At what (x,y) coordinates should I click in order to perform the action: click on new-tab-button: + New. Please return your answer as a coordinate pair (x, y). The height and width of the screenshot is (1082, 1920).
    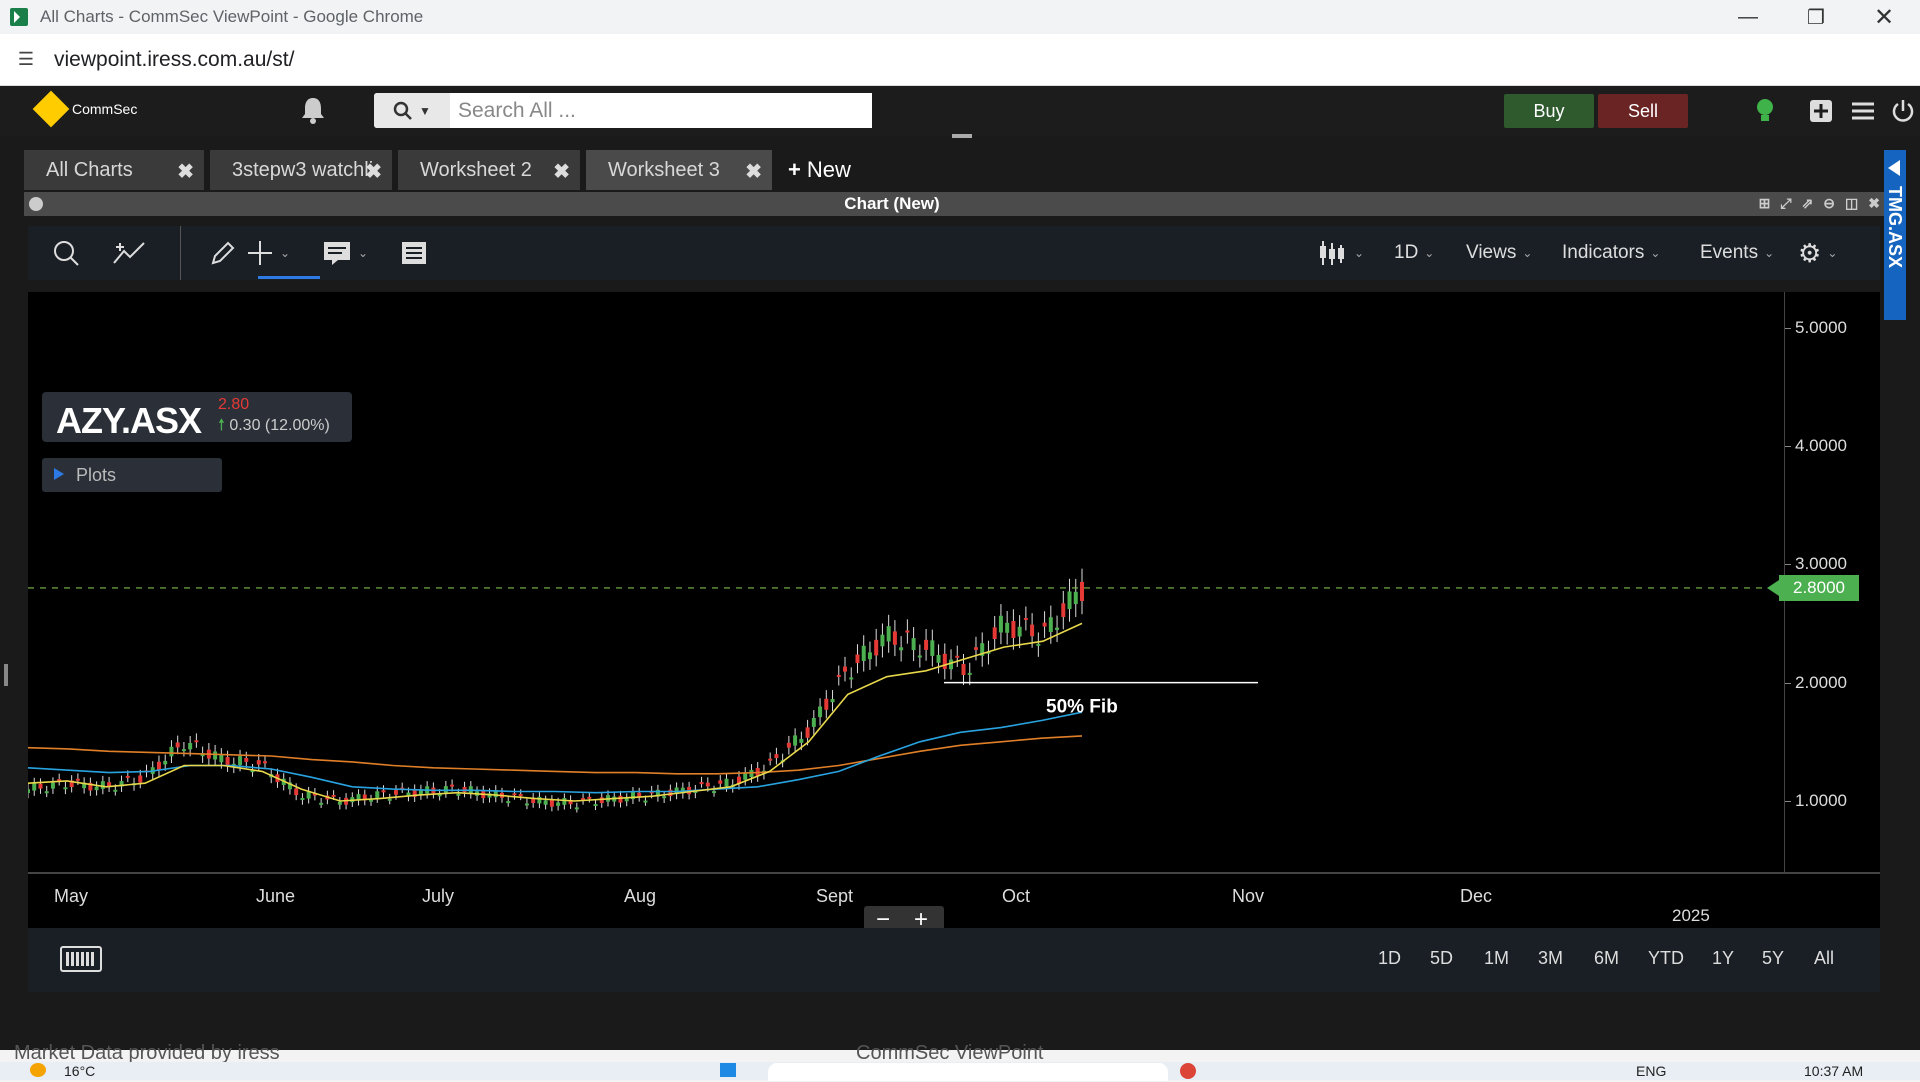
    Looking at the image, I should click on (814, 170).